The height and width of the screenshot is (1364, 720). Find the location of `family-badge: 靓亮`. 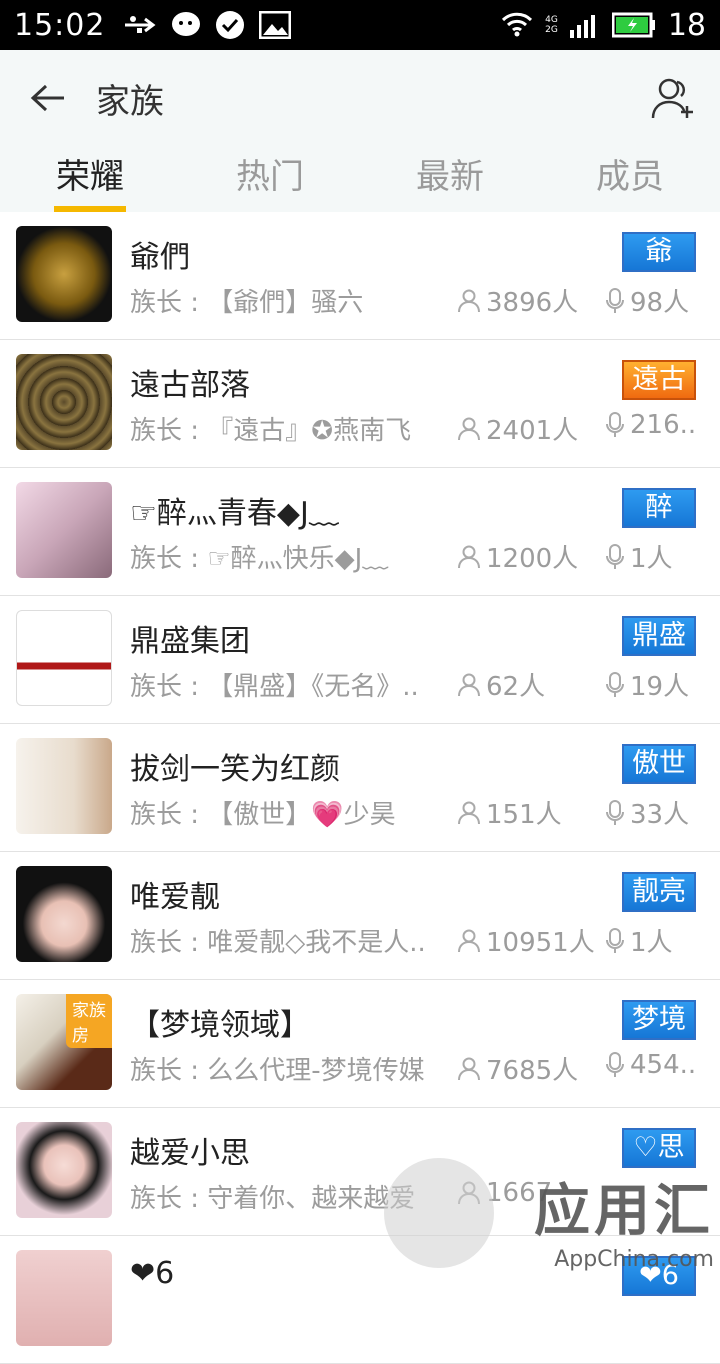

family-badge: 靓亮 is located at coordinates (659, 892).